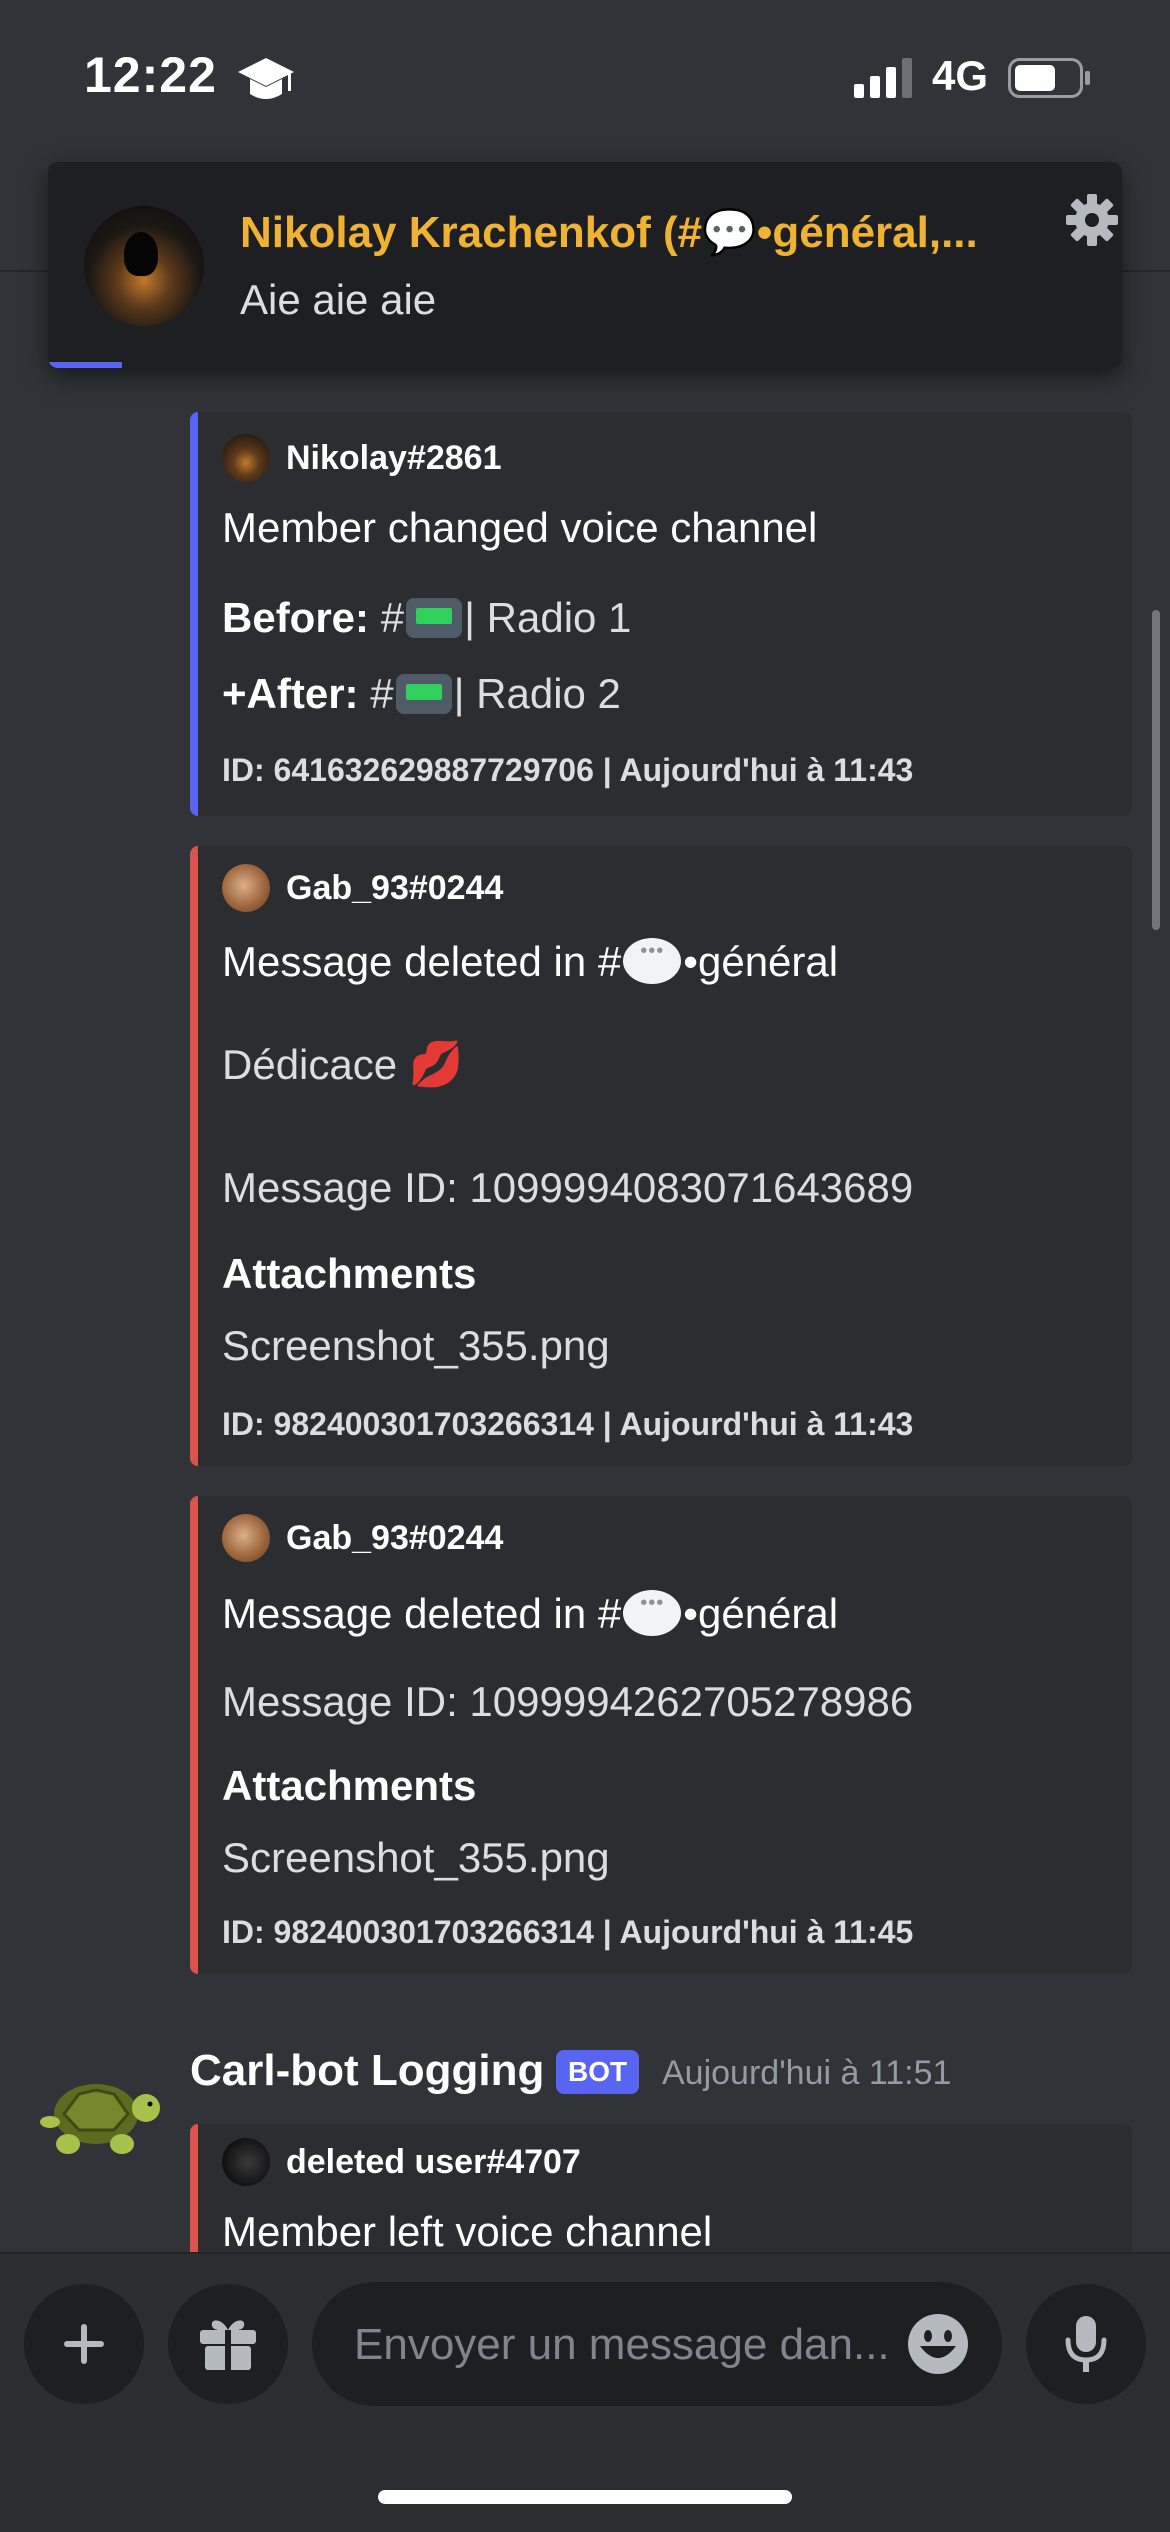  Describe the element at coordinates (150, 75) in the screenshot. I see `status-time: 12:22` at that location.